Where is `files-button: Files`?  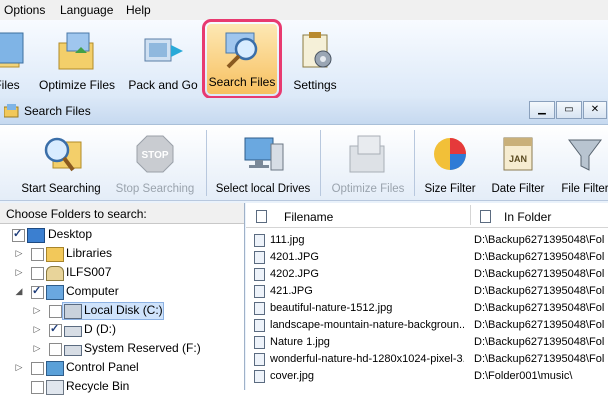
files-button: Files is located at coordinates (14, 59).